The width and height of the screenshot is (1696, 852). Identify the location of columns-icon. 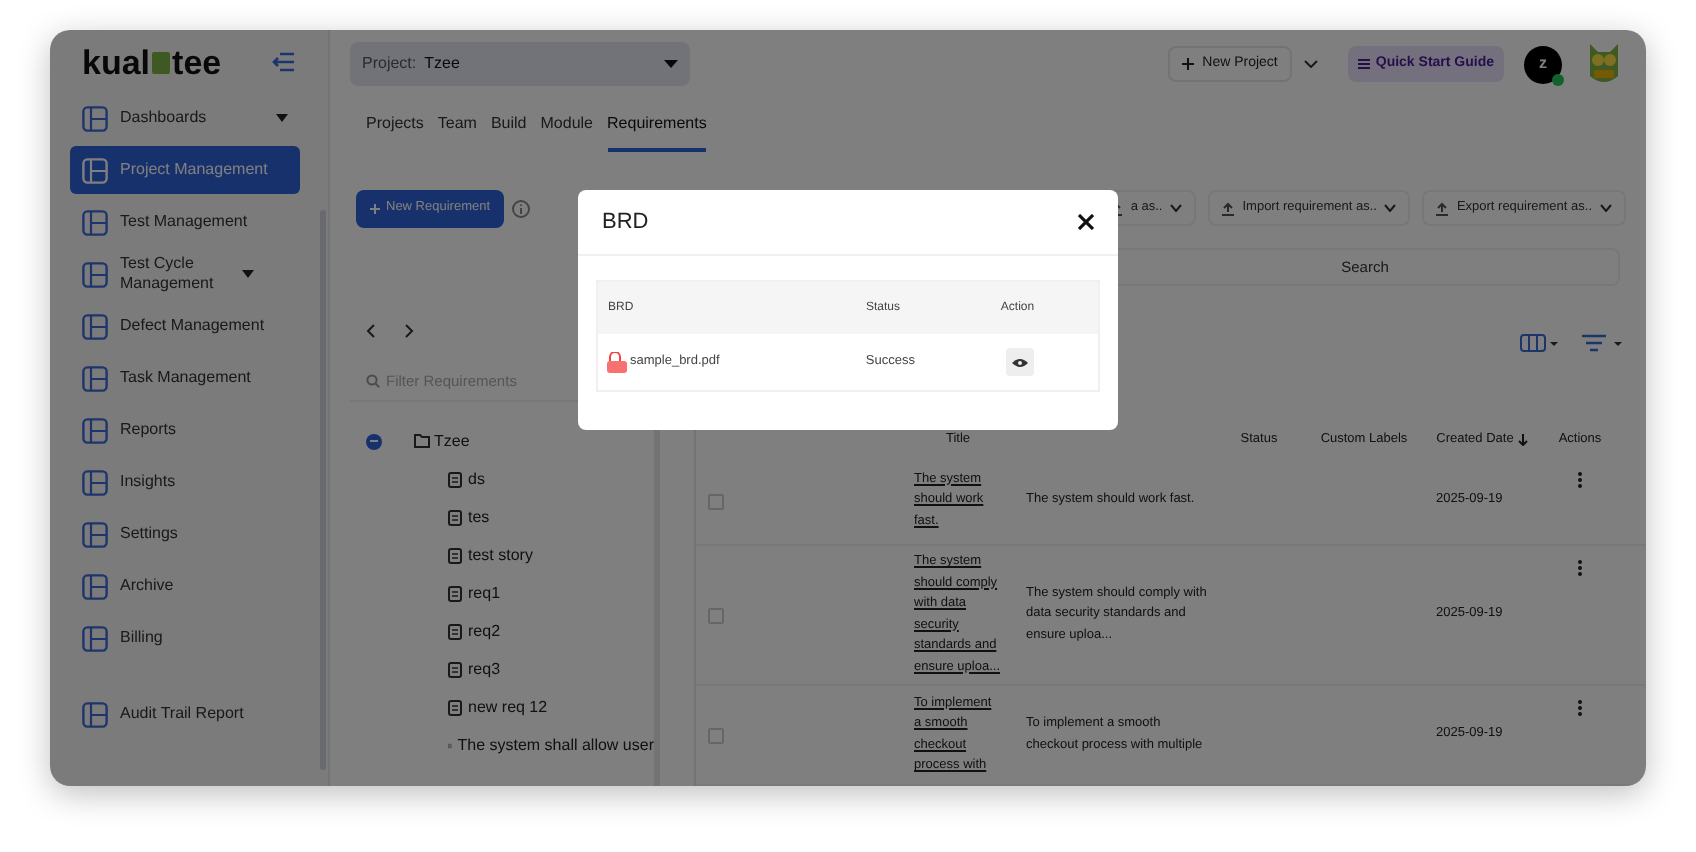
(1539, 342).